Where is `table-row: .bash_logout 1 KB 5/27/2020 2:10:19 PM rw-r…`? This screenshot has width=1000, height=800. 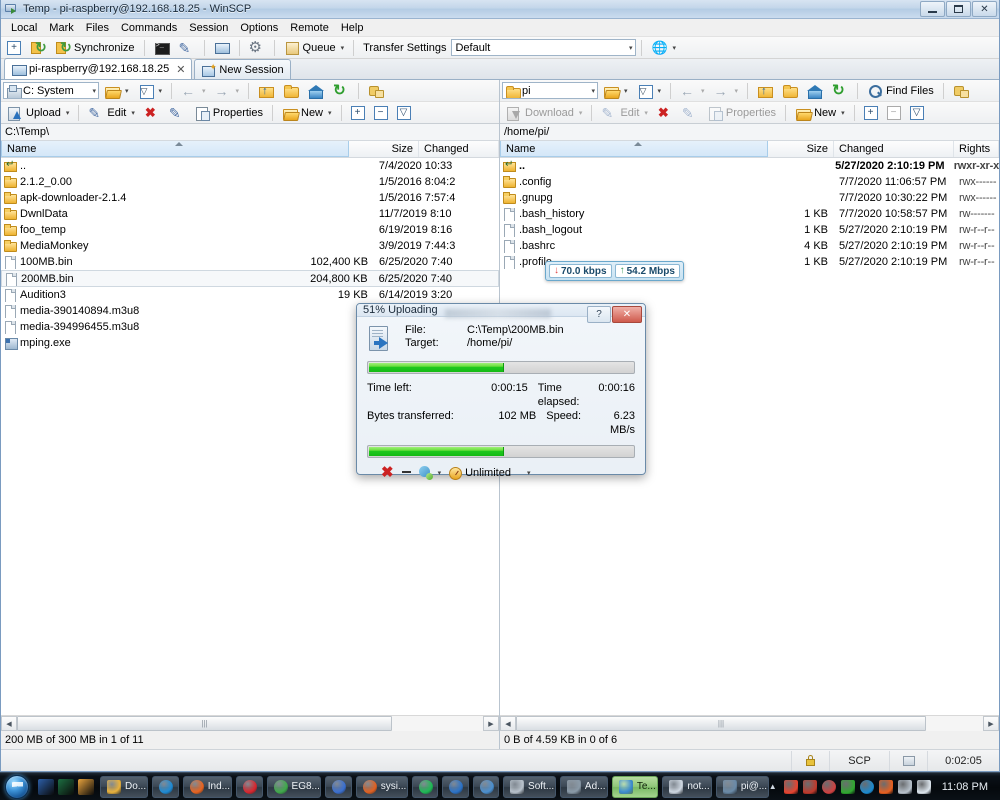 table-row: .bash_logout 1 KB 5/27/2020 2:10:19 PM rw-r… is located at coordinates (749, 230).